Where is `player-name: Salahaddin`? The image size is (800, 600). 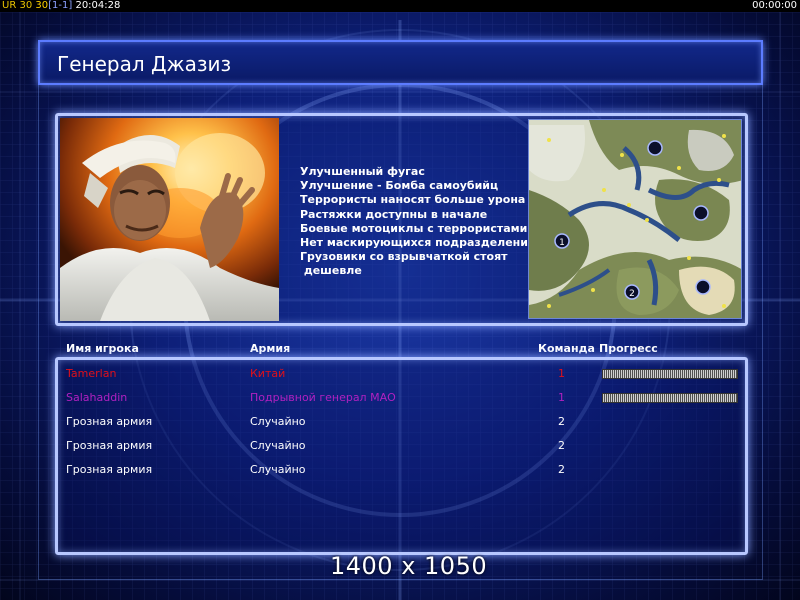
player-name: Salahaddin is located at coordinates (97, 397).